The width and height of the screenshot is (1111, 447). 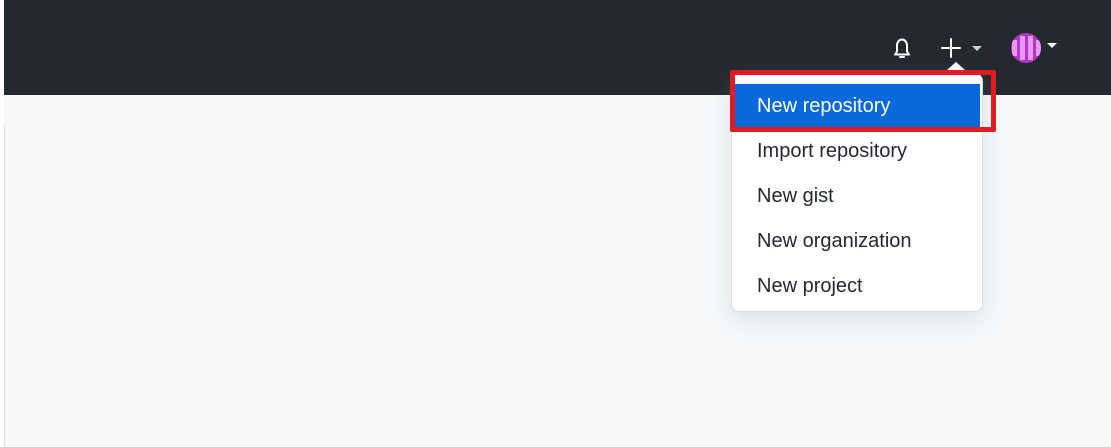 What do you see at coordinates (951, 48) in the screenshot?
I see `plus-icon` at bounding box center [951, 48].